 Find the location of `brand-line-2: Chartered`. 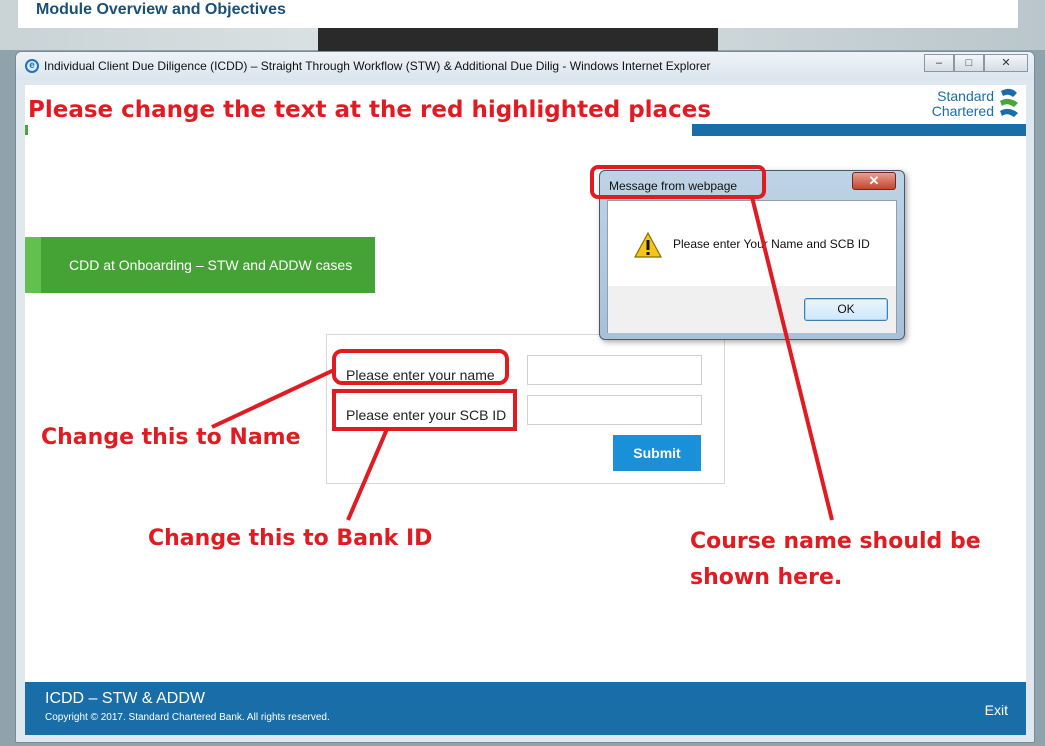

brand-line-2: Chartered is located at coordinates (962, 111).